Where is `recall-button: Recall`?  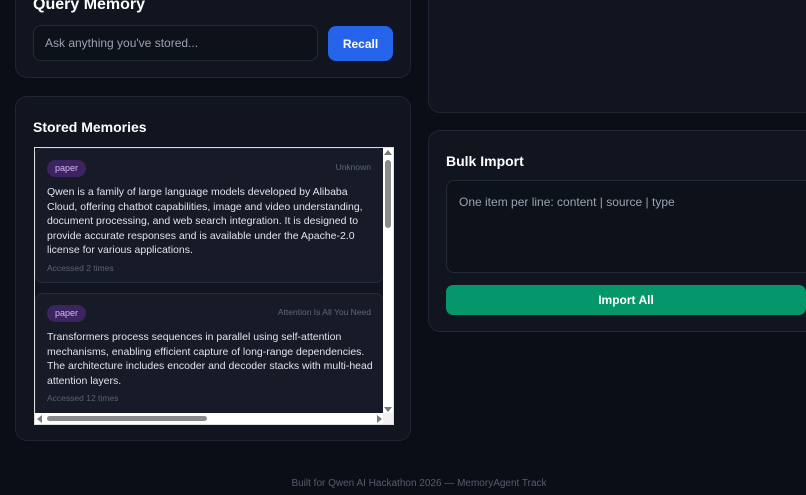
recall-button: Recall is located at coordinates (360, 43).